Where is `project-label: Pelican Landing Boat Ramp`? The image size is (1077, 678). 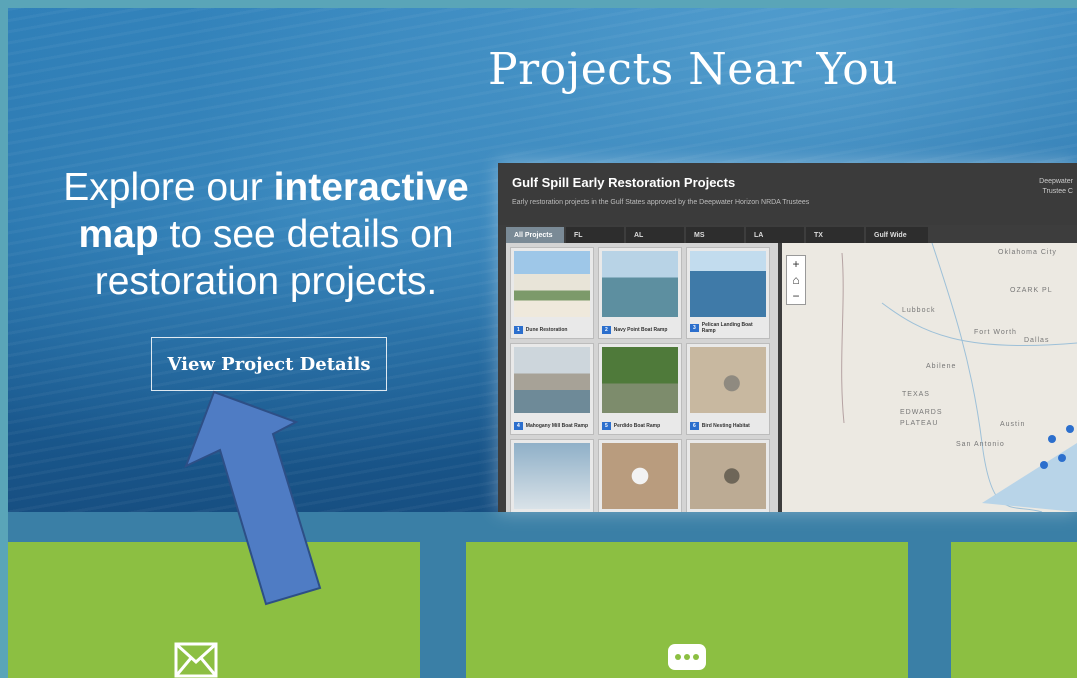 project-label: Pelican Landing Boat Ramp is located at coordinates (727, 328).